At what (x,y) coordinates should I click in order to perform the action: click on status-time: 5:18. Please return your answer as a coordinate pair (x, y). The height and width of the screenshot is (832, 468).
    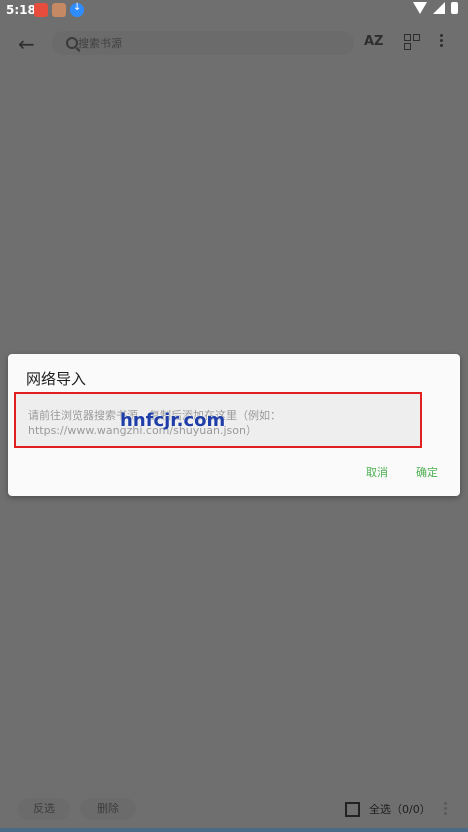
    Looking at the image, I should click on (21, 10).